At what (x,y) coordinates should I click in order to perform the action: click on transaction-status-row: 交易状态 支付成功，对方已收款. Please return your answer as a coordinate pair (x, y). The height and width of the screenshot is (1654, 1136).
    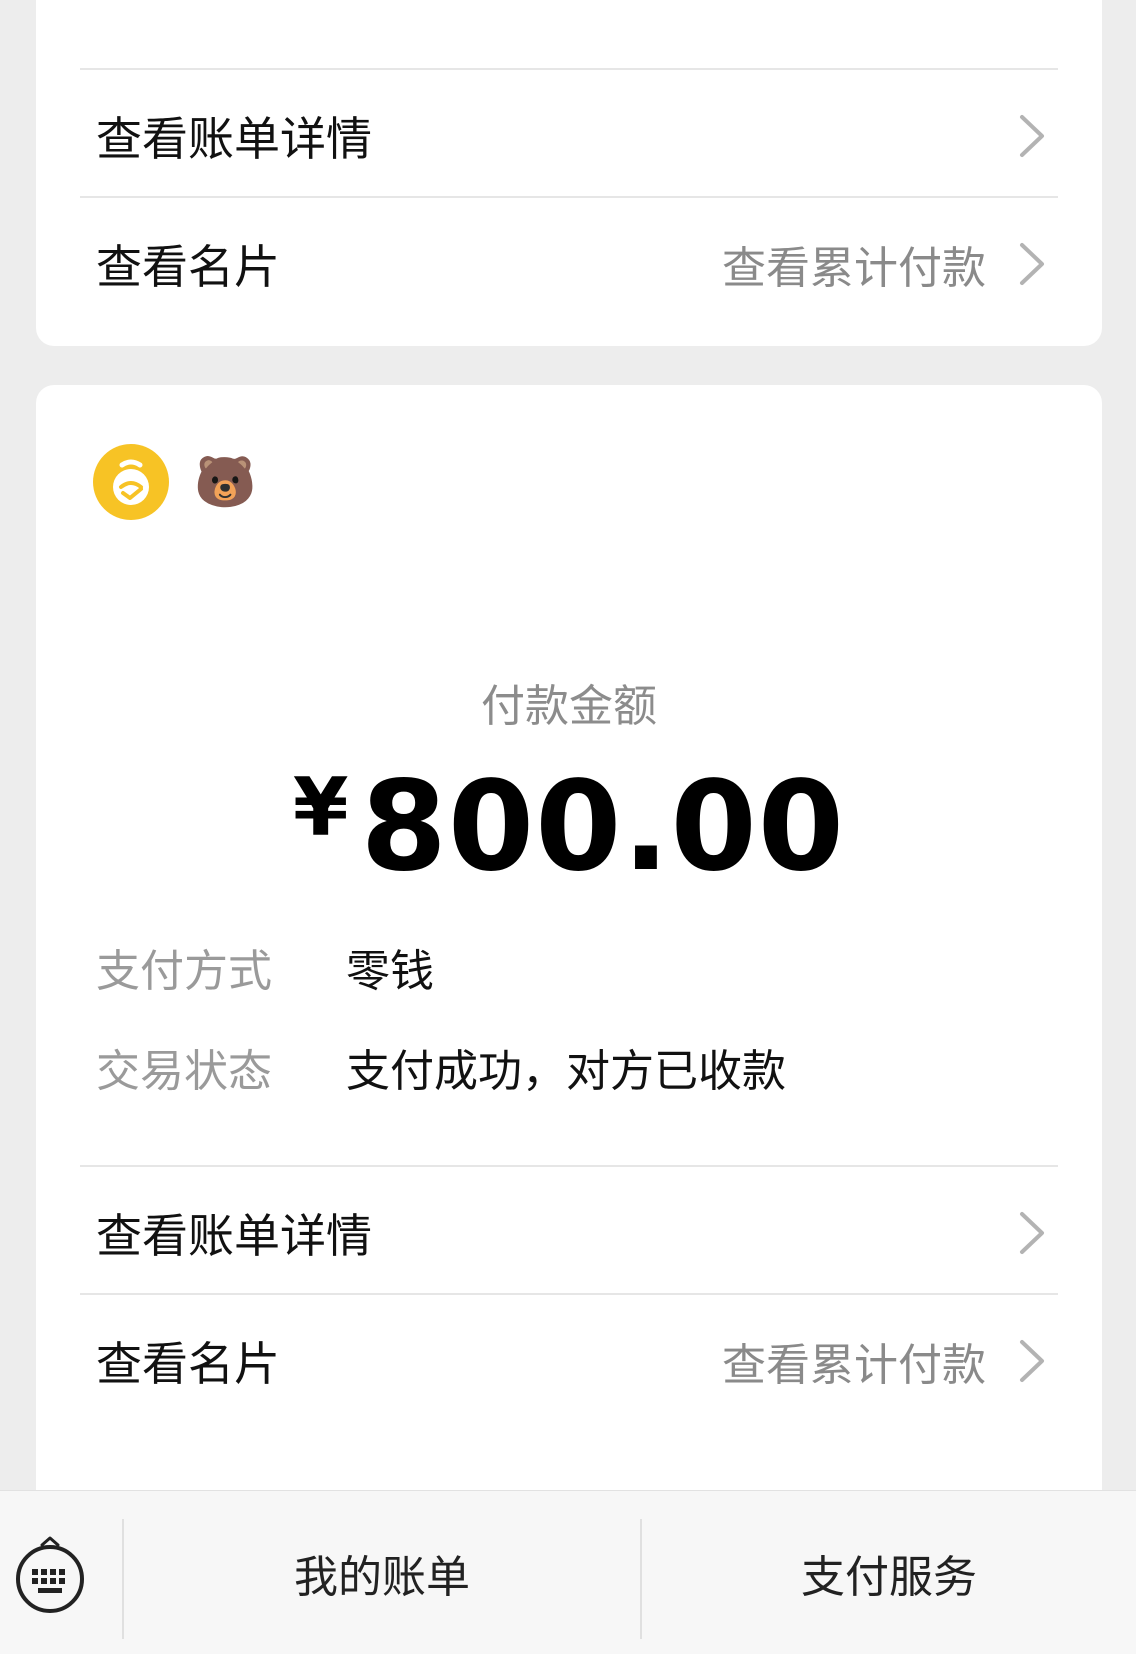
    Looking at the image, I should click on (441, 1067).